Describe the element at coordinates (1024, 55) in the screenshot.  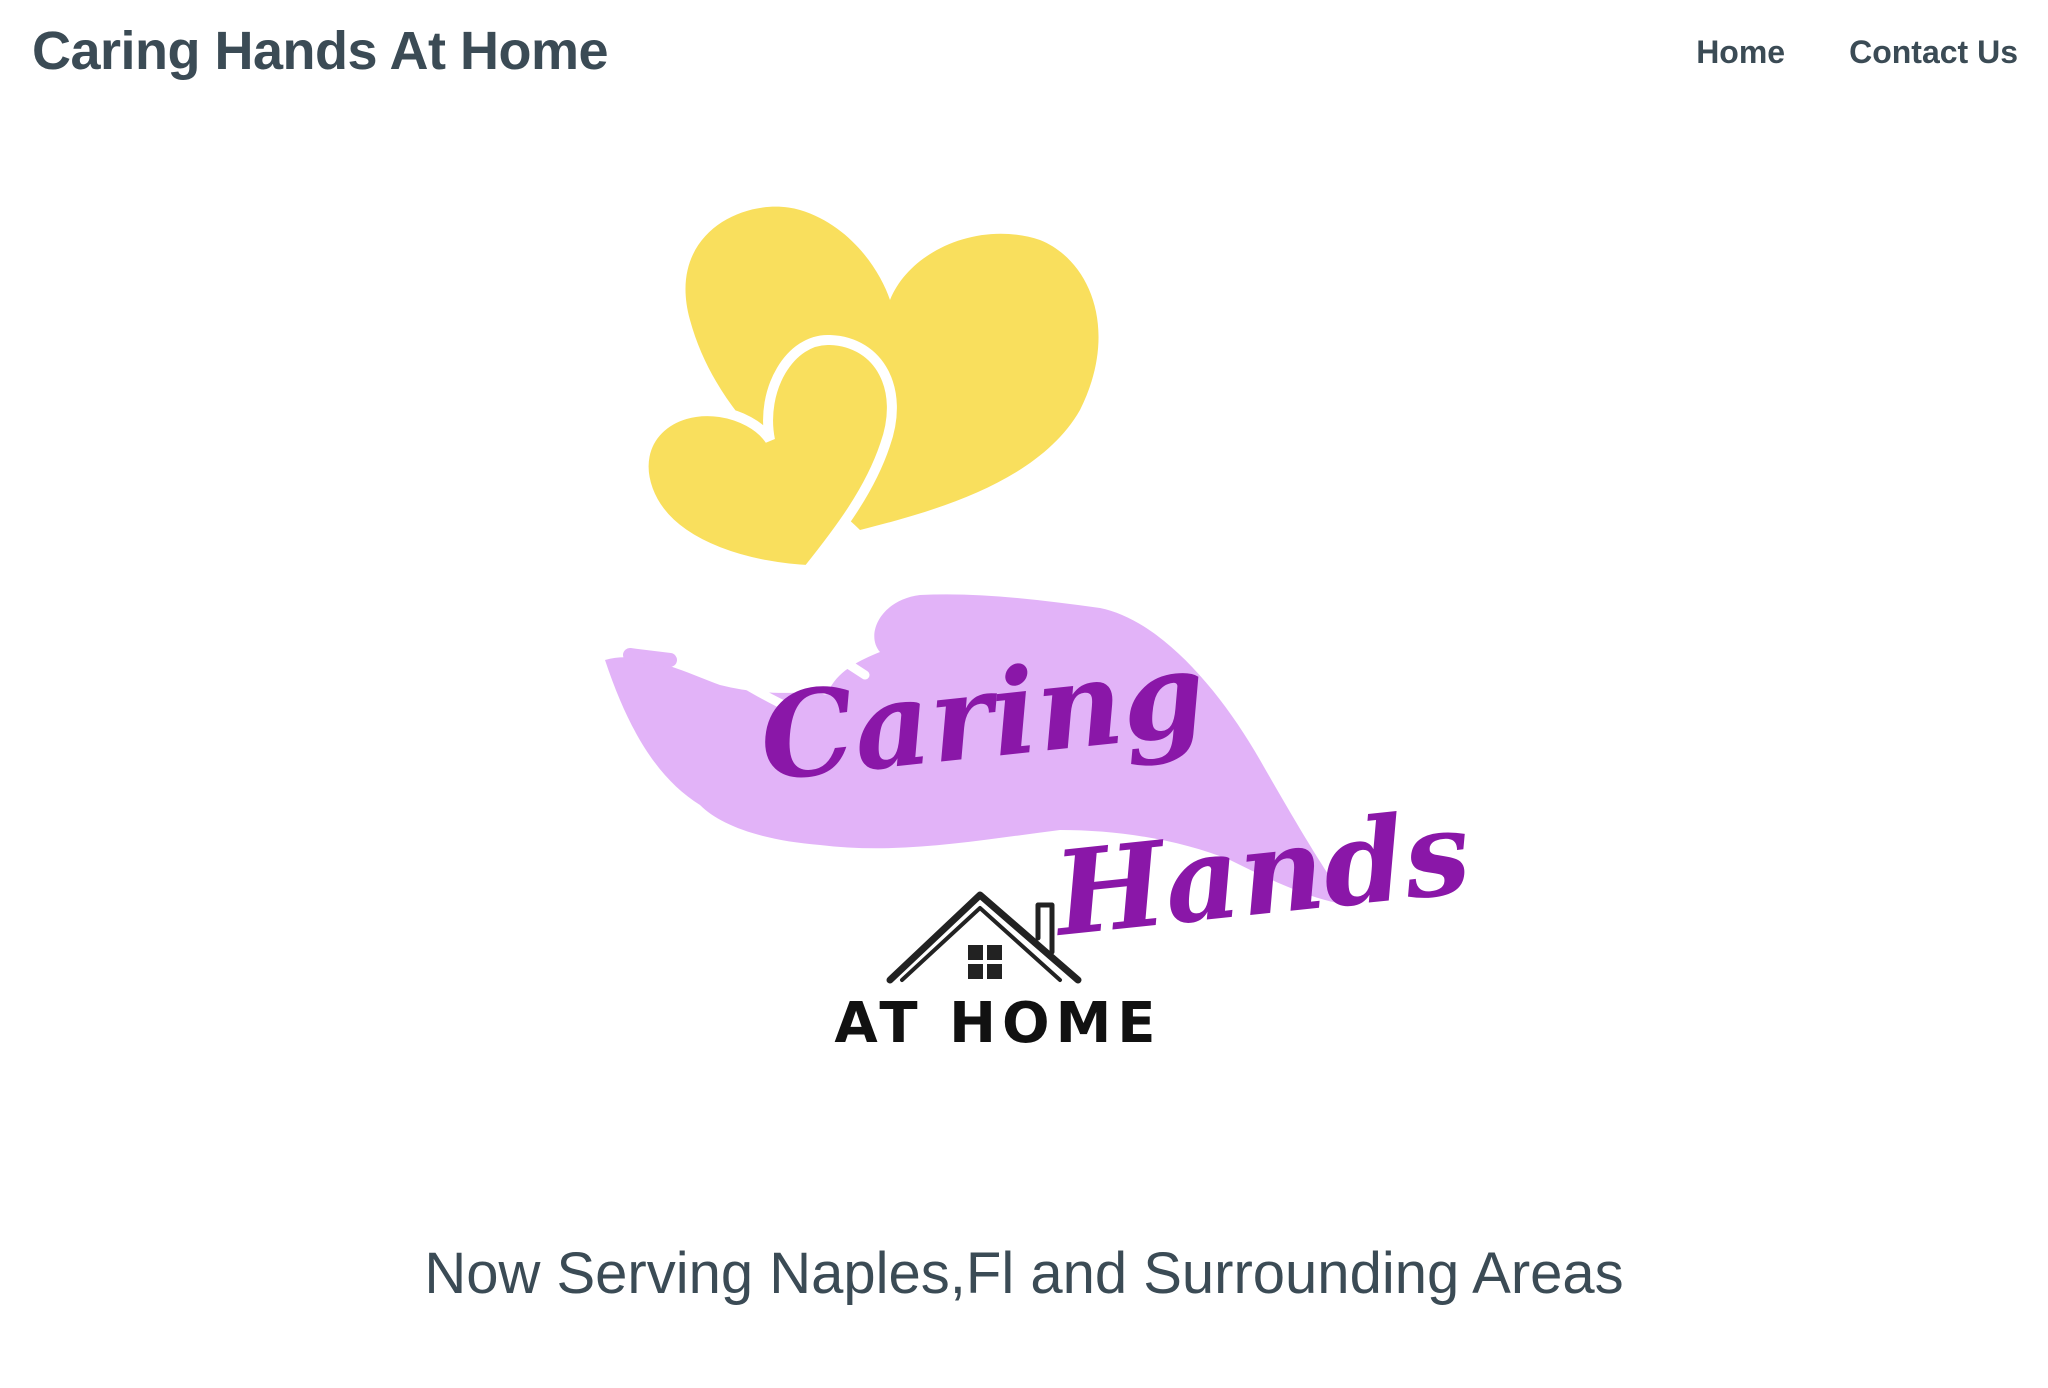
I see `site-header: Caring Hands At Home Home Contact Us` at that location.